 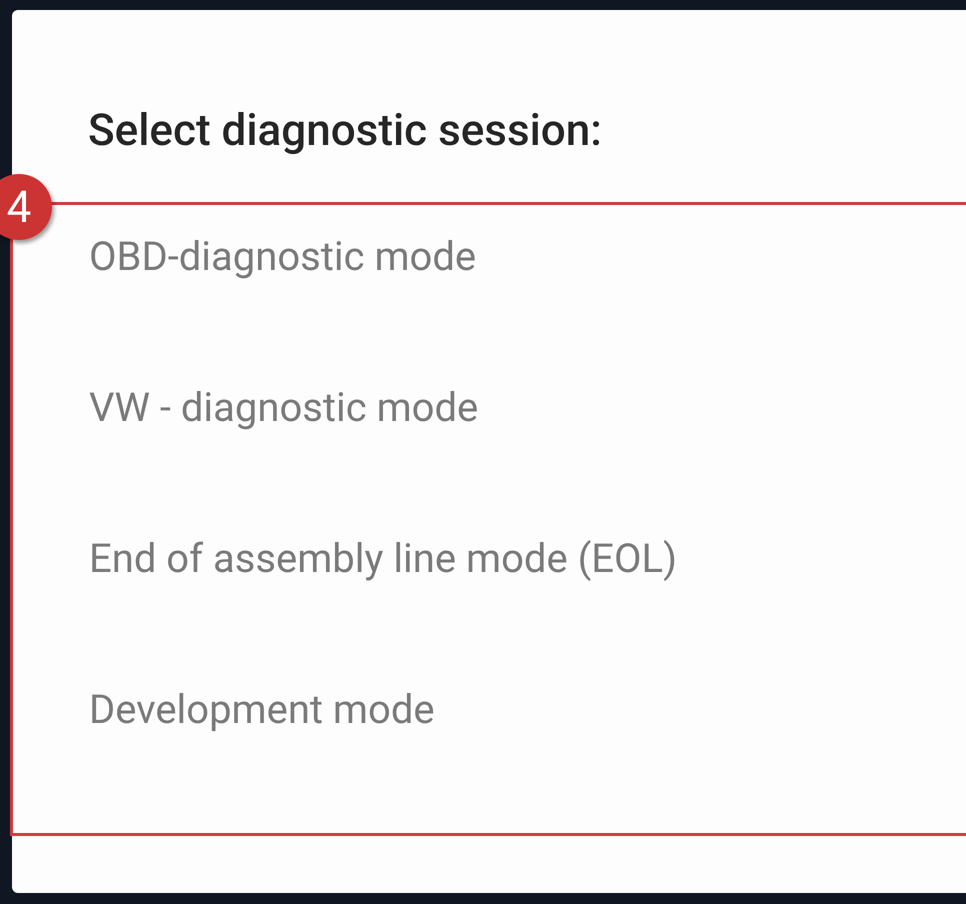 What do you see at coordinates (262, 710) in the screenshot?
I see `option-item: Development mode` at bounding box center [262, 710].